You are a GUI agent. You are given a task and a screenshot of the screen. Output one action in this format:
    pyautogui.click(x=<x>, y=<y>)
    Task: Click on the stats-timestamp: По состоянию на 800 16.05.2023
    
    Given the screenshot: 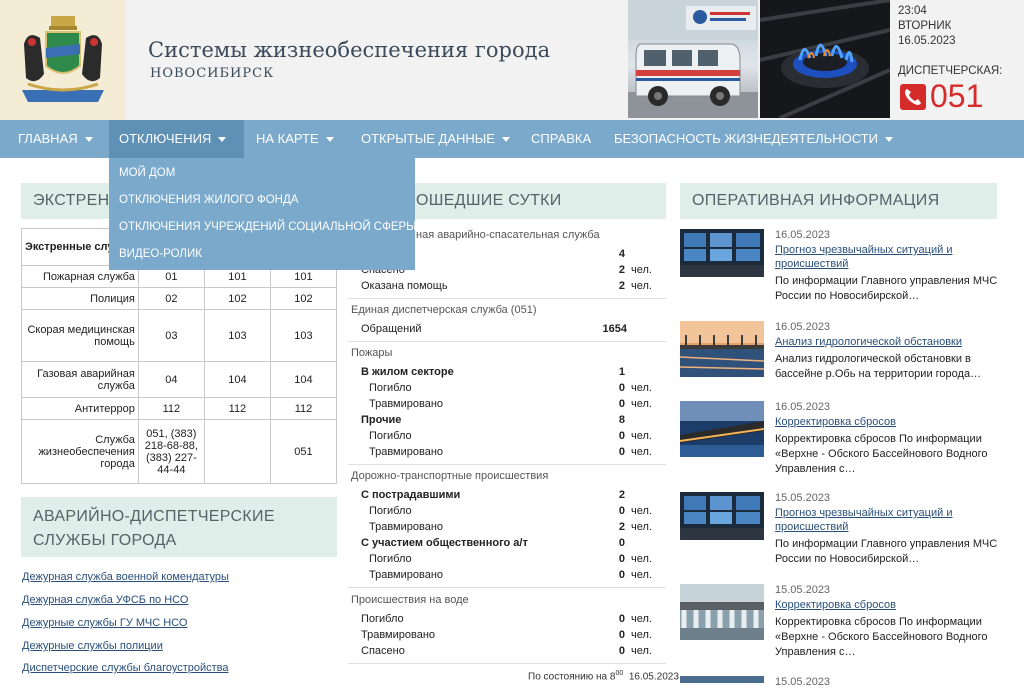 What is the action you would take?
    pyautogui.click(x=603, y=676)
    